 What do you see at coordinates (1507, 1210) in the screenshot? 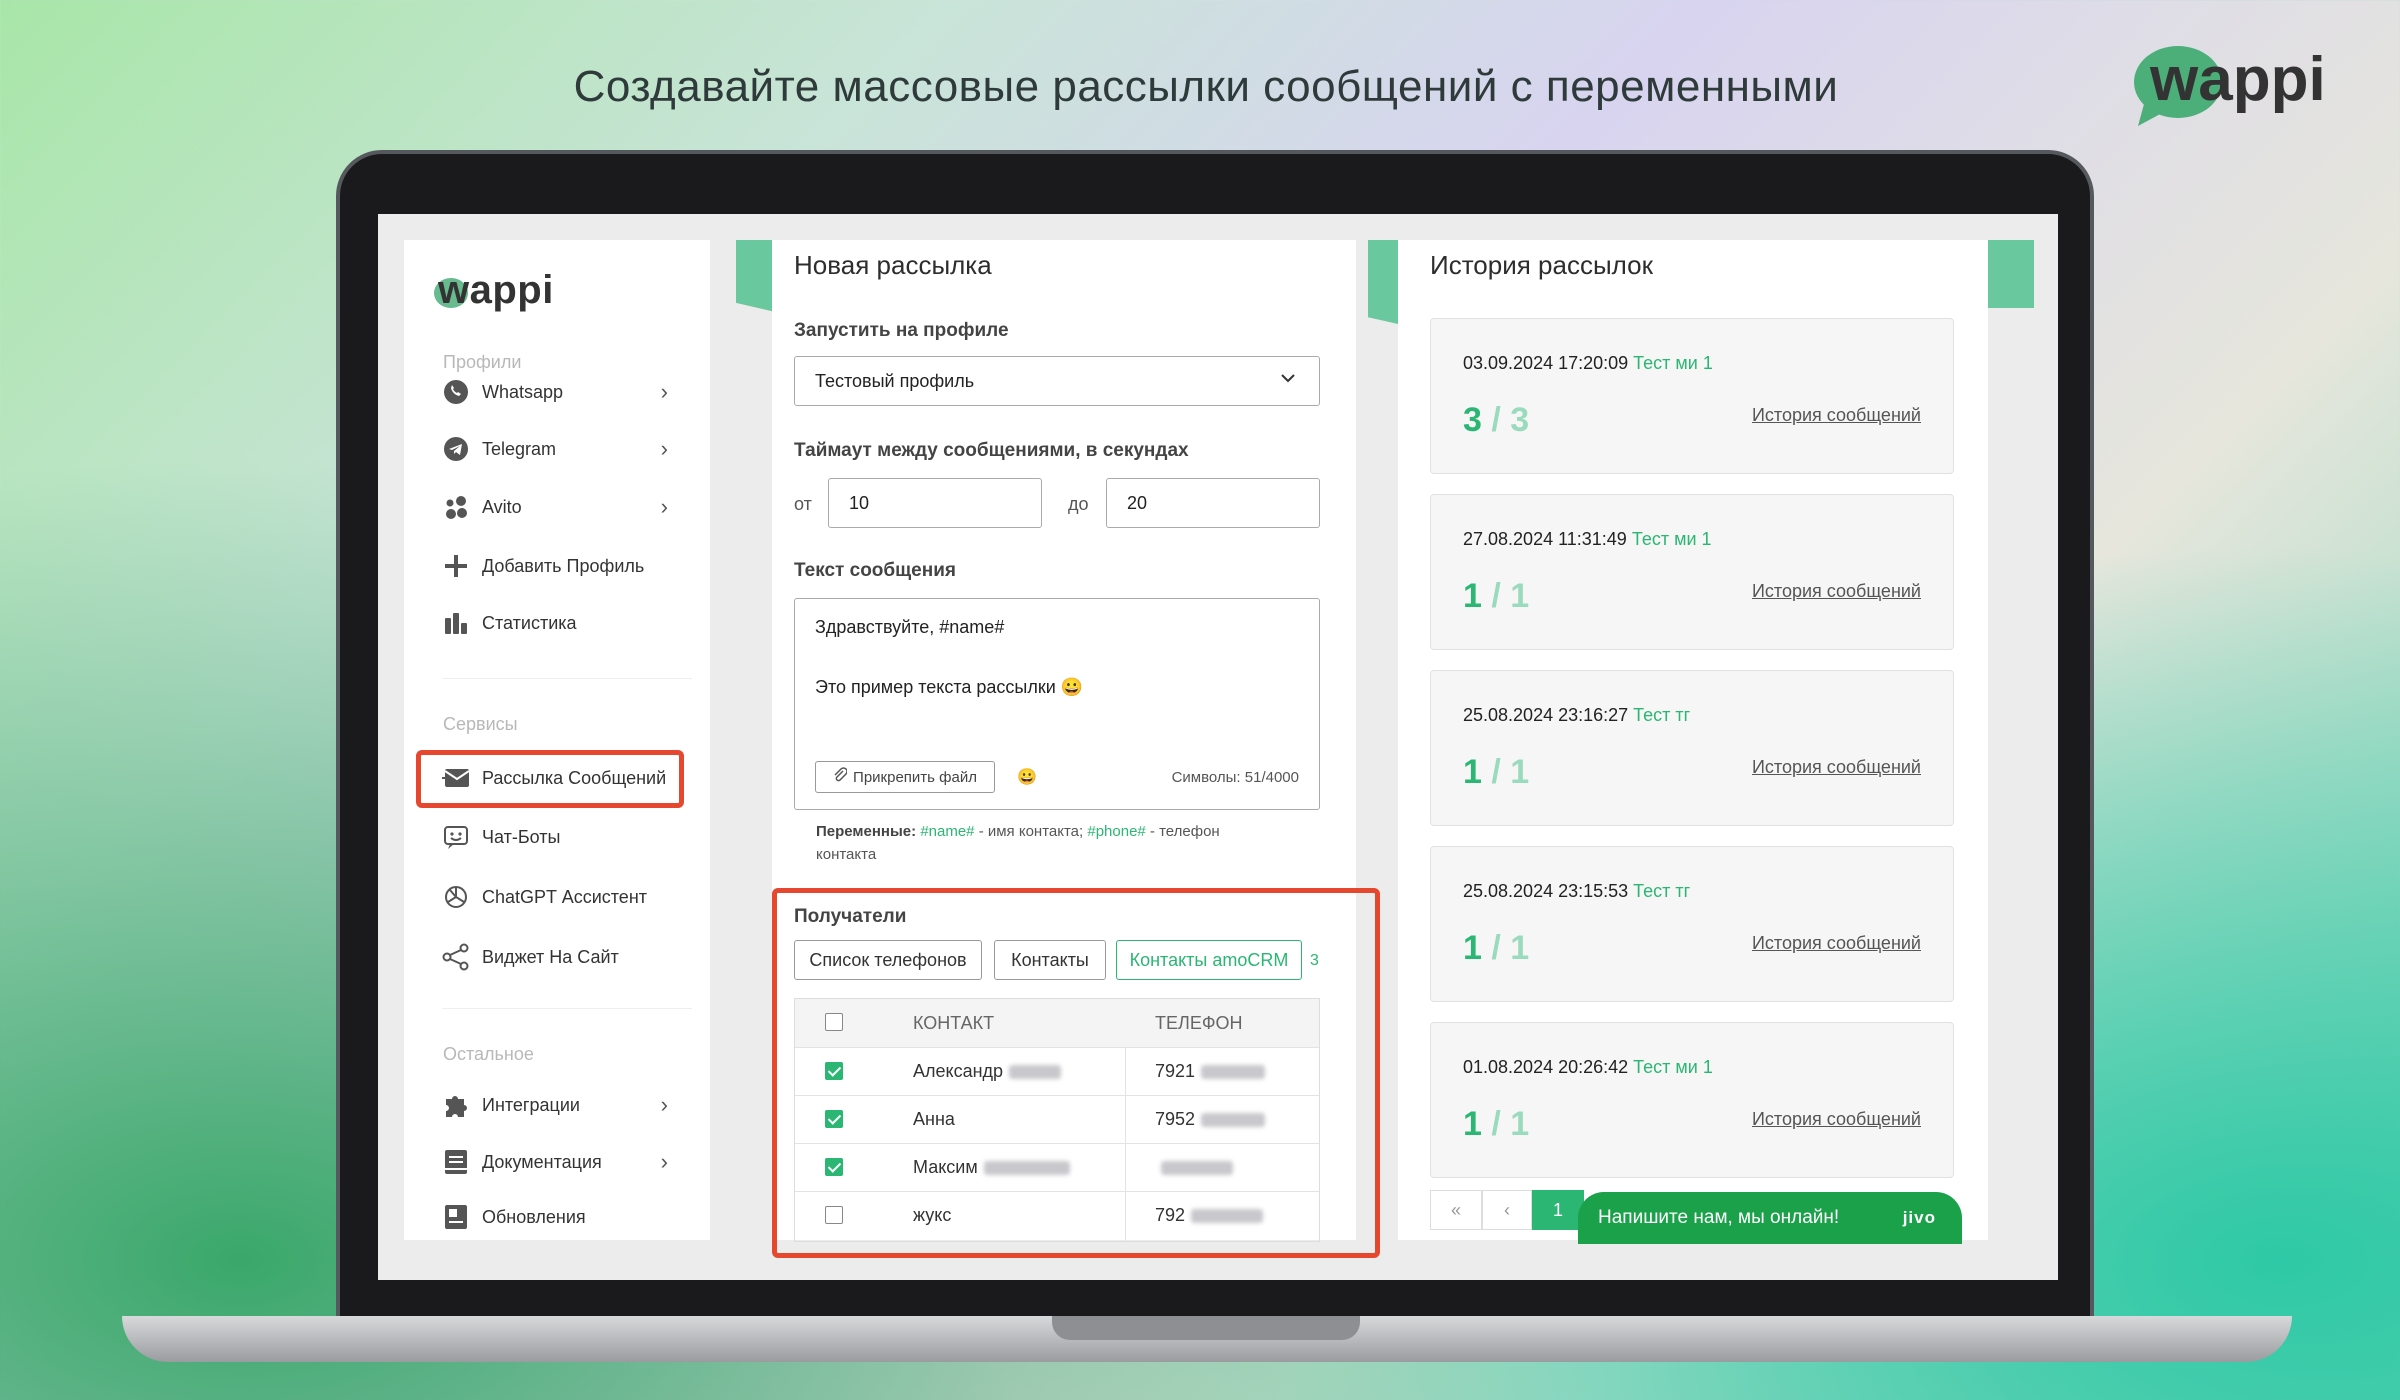
I see `pager-prev-button: ‹` at bounding box center [1507, 1210].